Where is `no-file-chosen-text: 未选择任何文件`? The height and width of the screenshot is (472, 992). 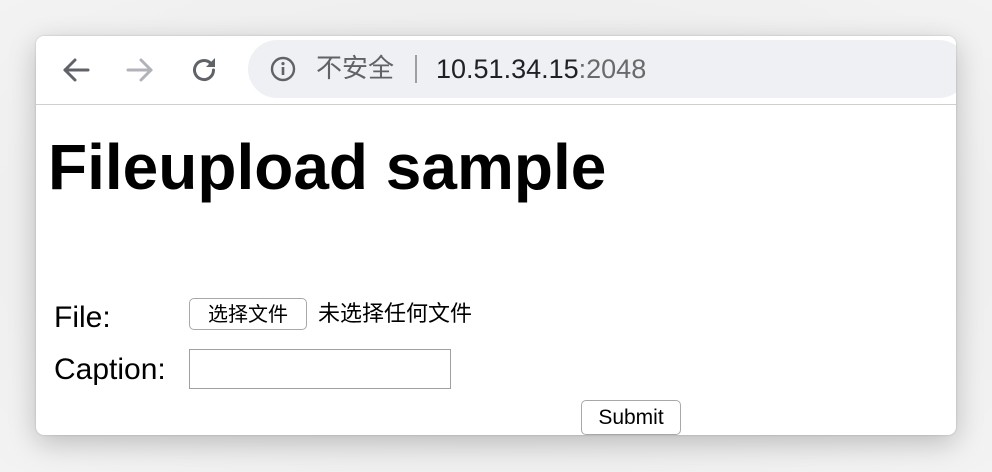
no-file-chosen-text: 未选择任何文件 is located at coordinates (395, 314).